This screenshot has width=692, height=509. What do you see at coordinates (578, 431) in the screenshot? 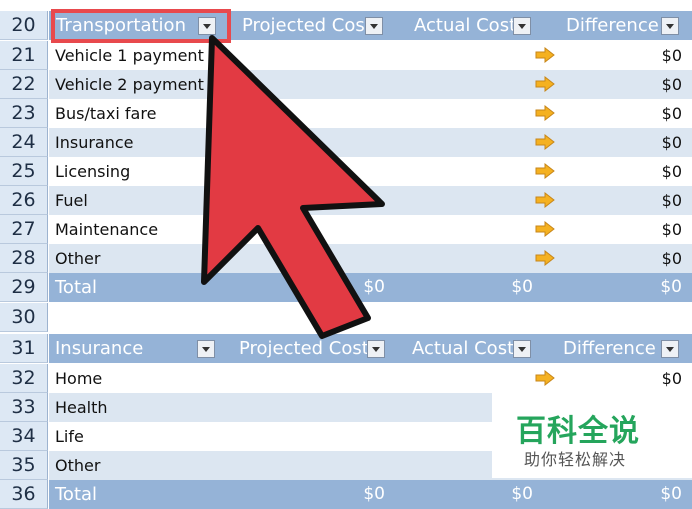
I see `watermark-title: 百科全说` at bounding box center [578, 431].